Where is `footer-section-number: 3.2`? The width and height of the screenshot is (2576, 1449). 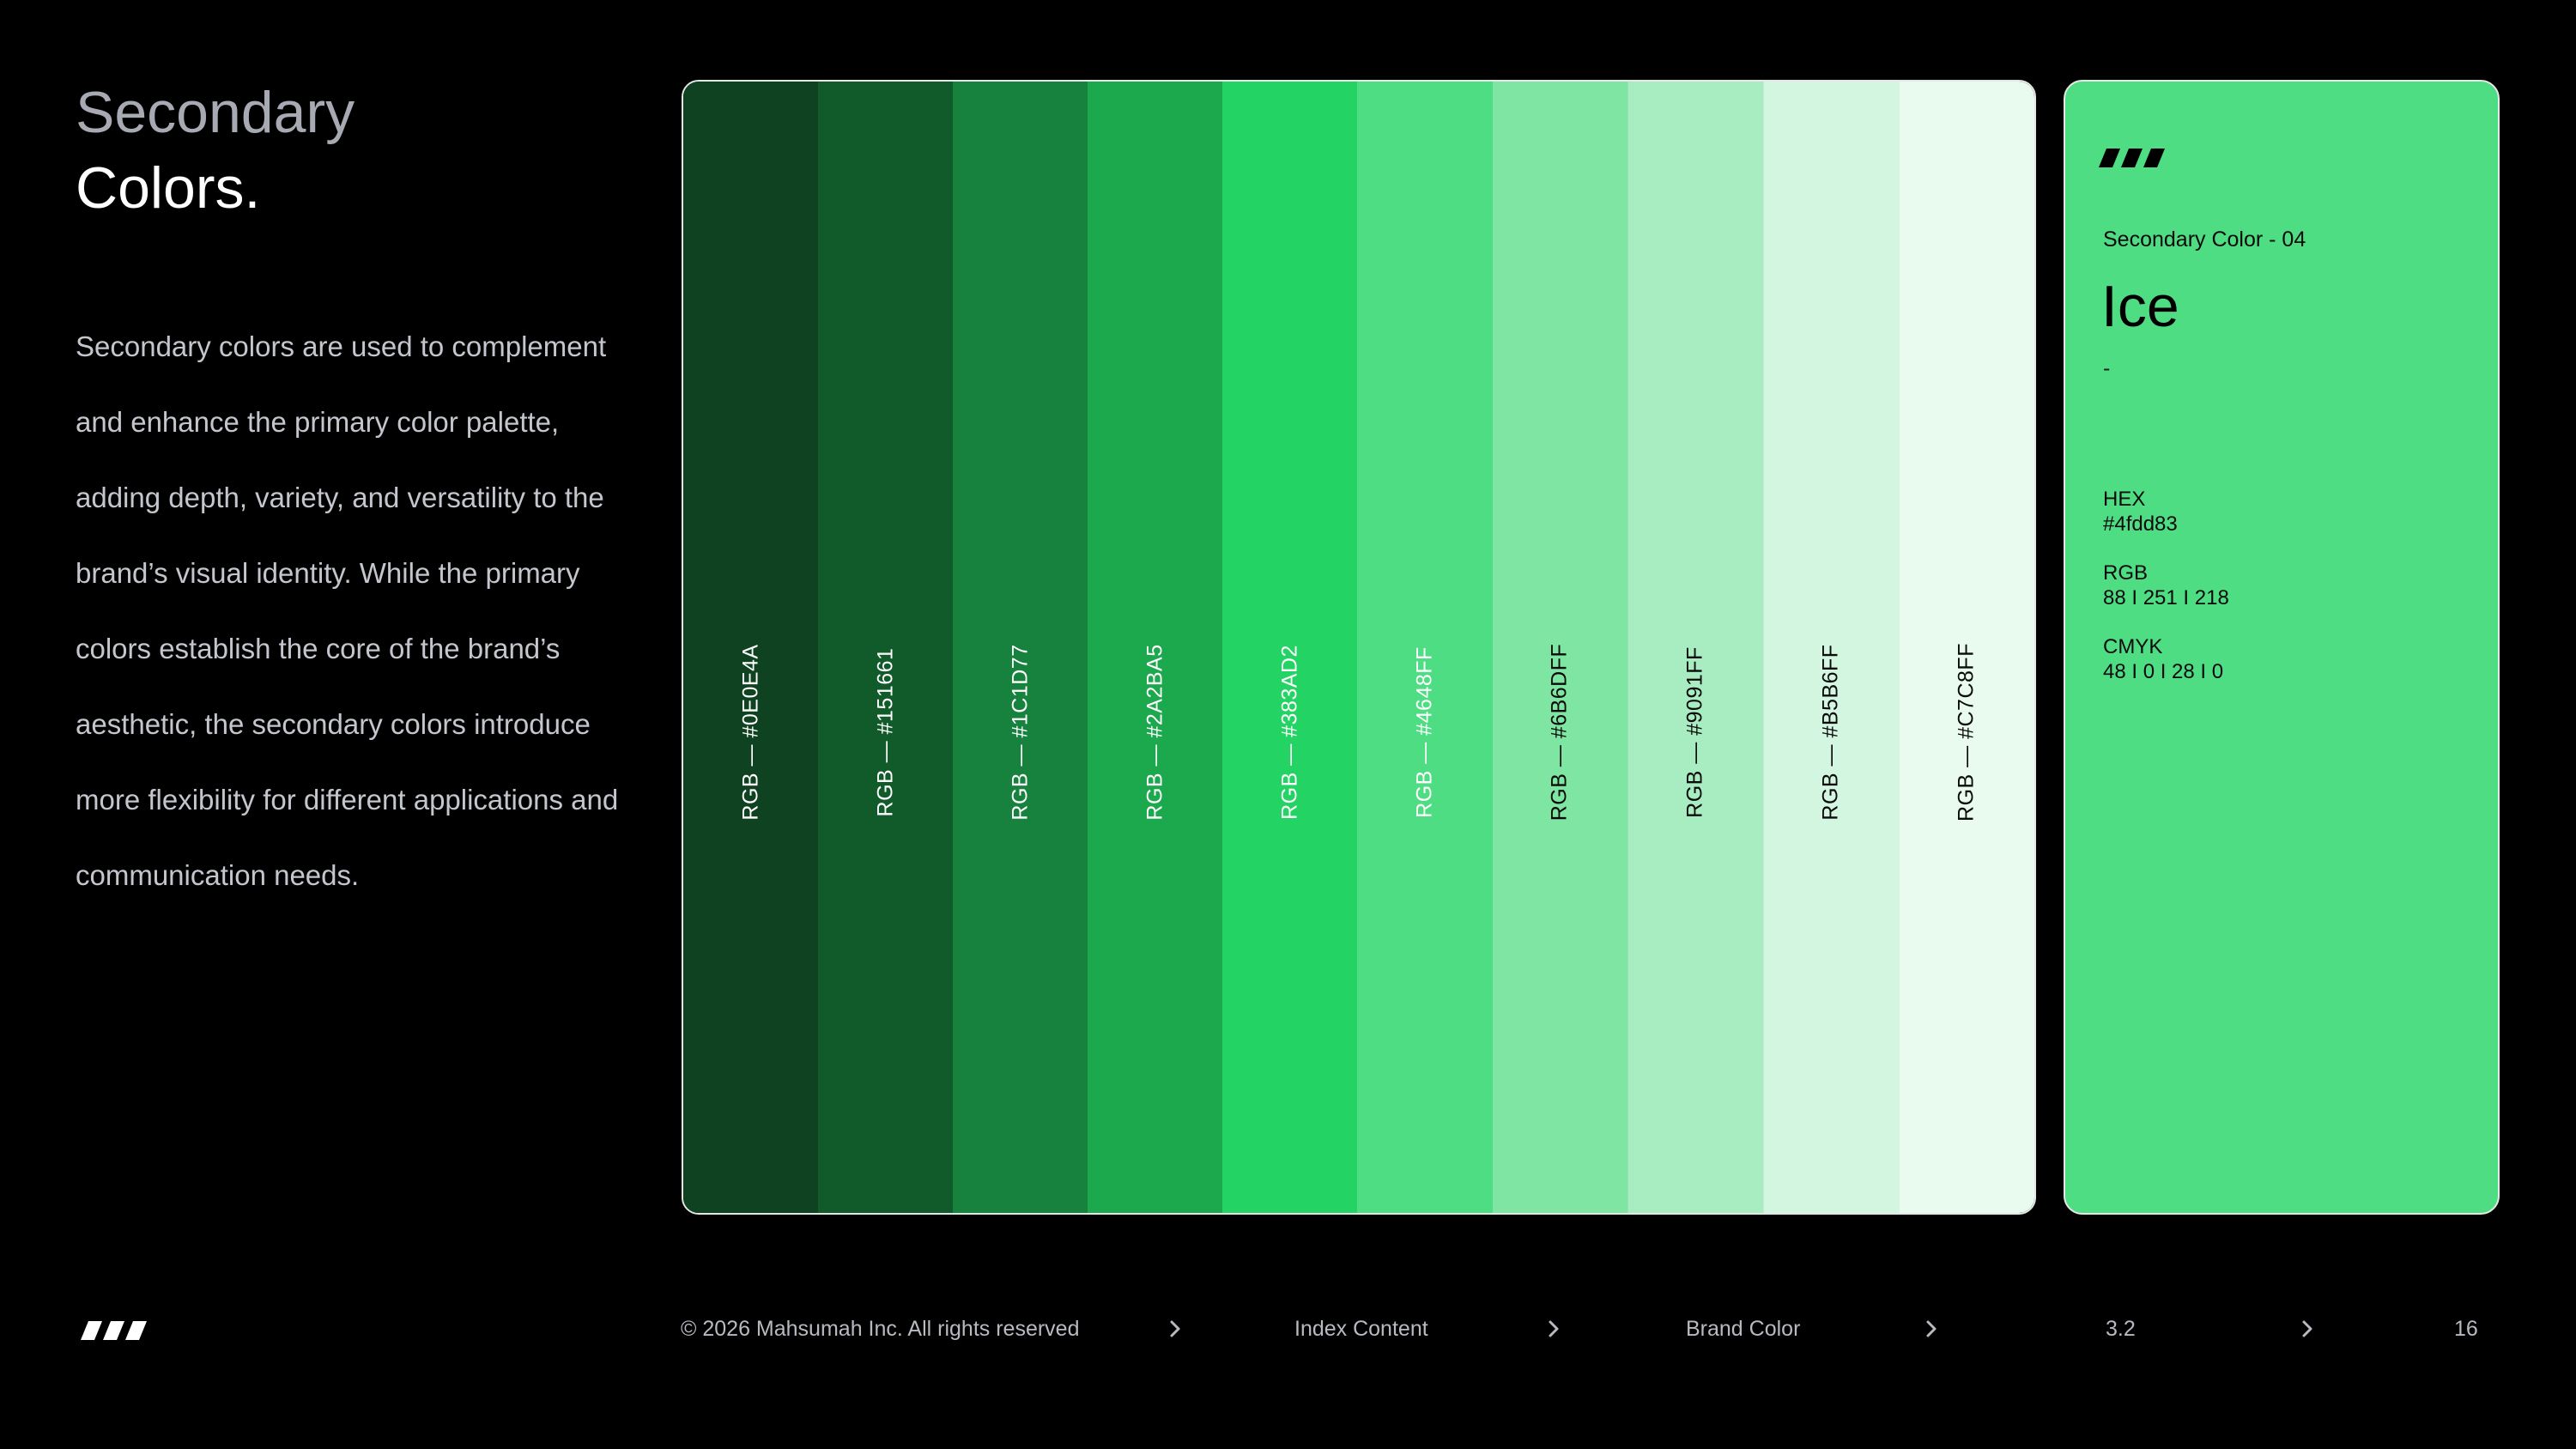 footer-section-number: 3.2 is located at coordinates (2121, 1329).